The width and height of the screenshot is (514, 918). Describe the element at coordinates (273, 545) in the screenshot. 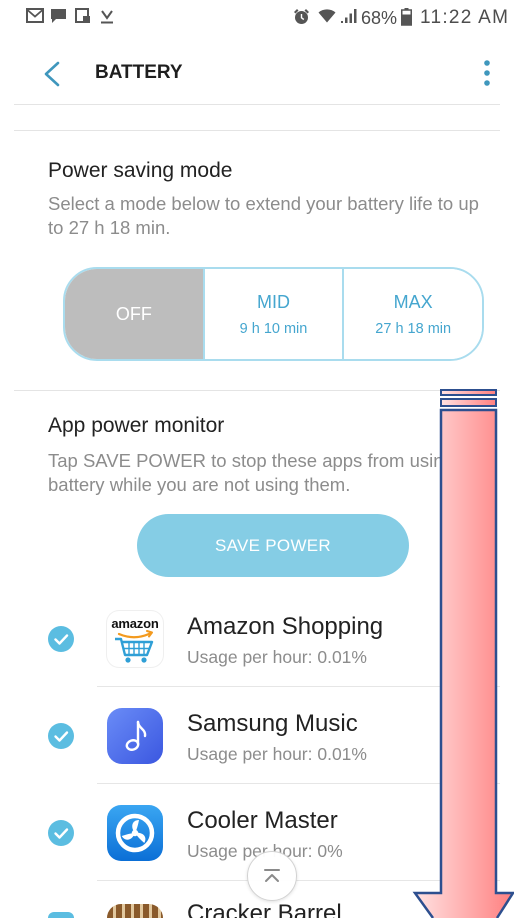

I see `save-power-button: SAVE POWER` at that location.